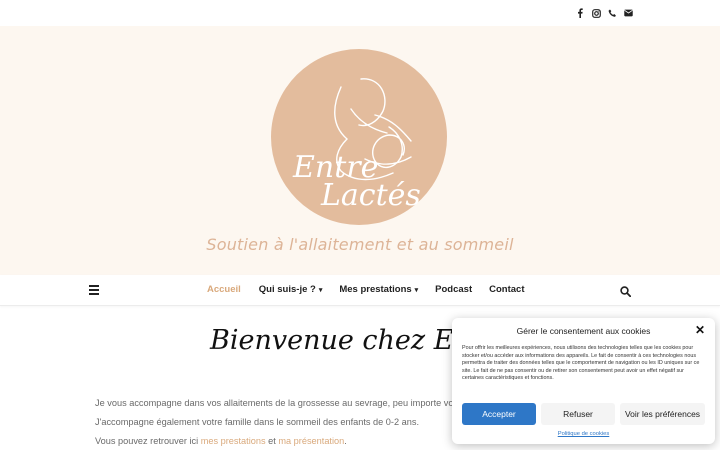 The image size is (720, 450). I want to click on instagram-icon, so click(596, 13).